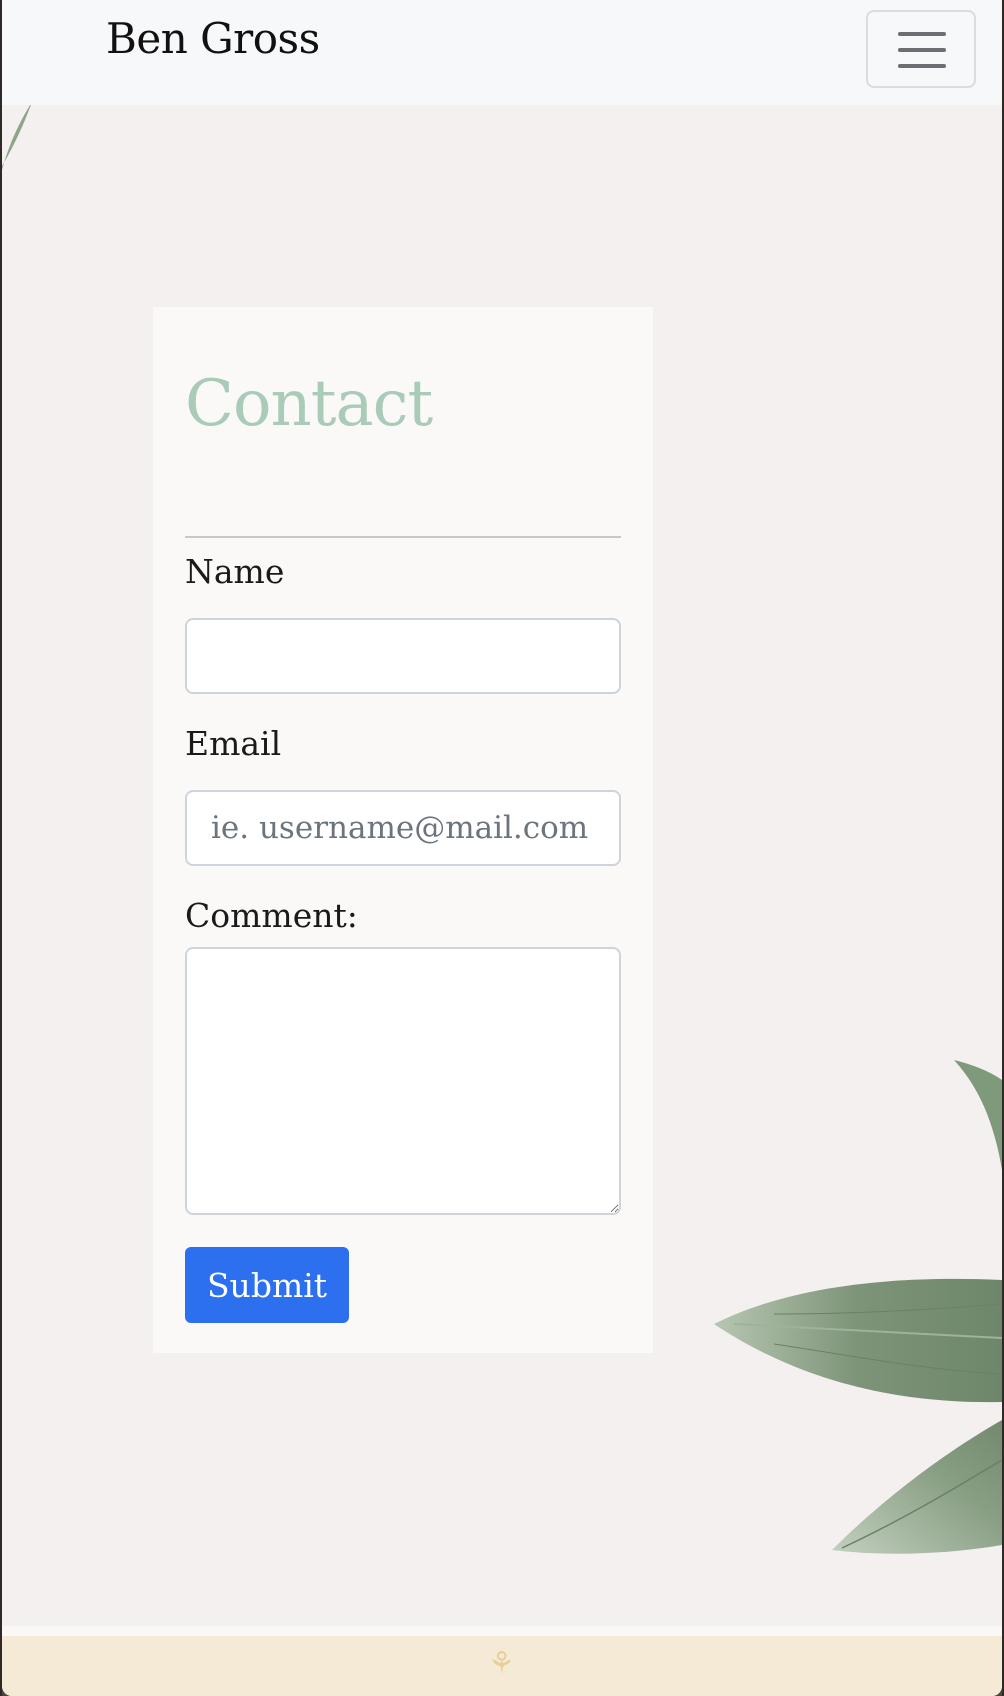 This screenshot has width=1004, height=1696. I want to click on email-input, so click(403, 828).